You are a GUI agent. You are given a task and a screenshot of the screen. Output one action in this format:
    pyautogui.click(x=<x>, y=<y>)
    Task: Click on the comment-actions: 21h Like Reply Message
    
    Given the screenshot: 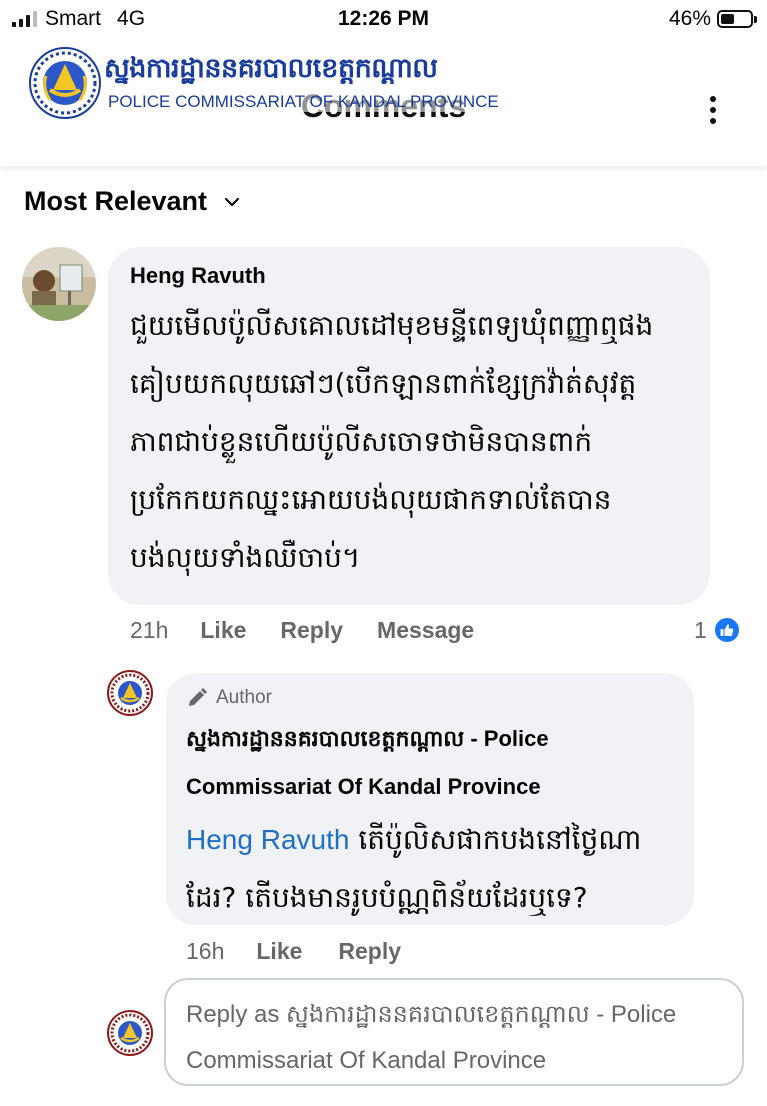 What is the action you would take?
    pyautogui.click(x=319, y=630)
    